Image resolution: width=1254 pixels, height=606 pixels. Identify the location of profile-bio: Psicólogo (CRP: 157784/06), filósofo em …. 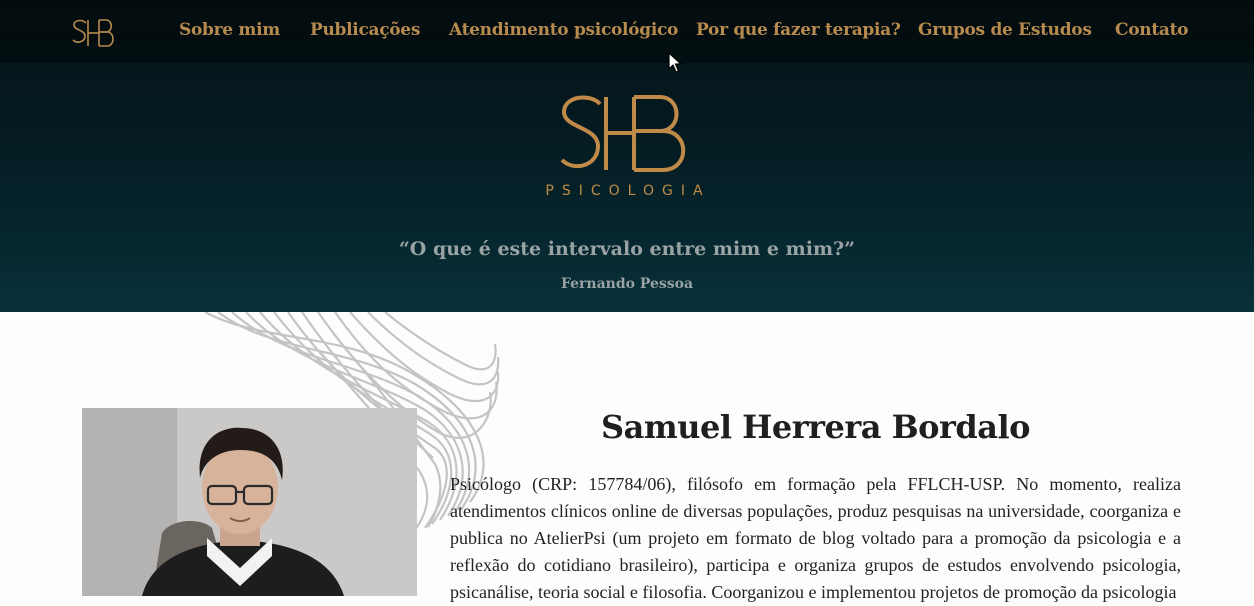
(815, 538).